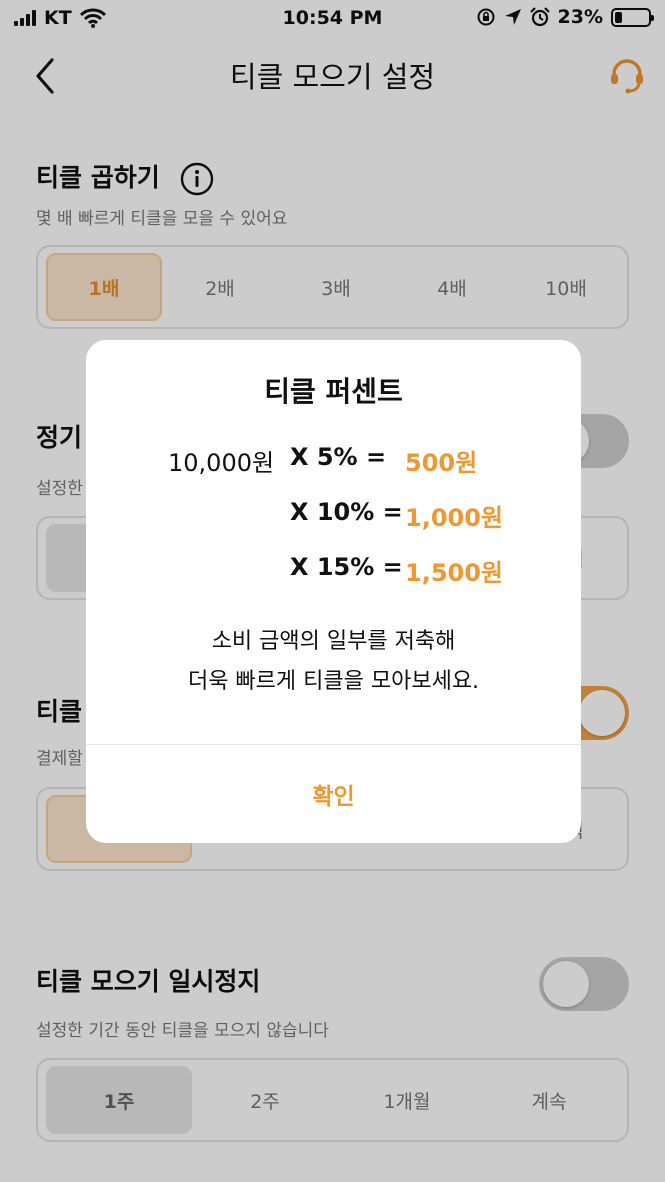 The width and height of the screenshot is (665, 1182). What do you see at coordinates (346, 567) in the screenshot?
I see `calc-multiplier: X 15% =` at bounding box center [346, 567].